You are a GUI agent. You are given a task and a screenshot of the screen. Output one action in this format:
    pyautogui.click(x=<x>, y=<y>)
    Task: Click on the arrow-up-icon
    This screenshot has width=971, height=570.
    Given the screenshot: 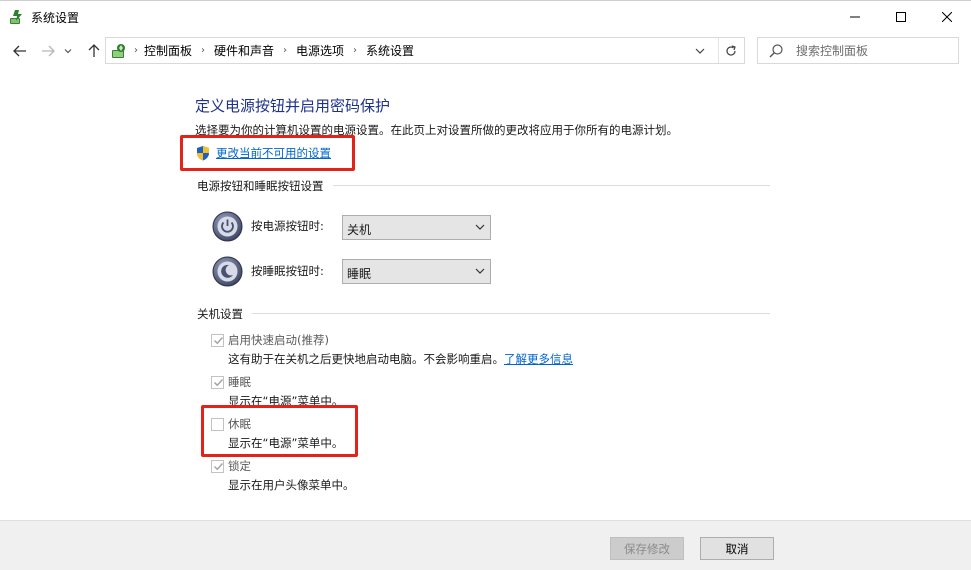 What is the action you would take?
    pyautogui.click(x=94, y=50)
    